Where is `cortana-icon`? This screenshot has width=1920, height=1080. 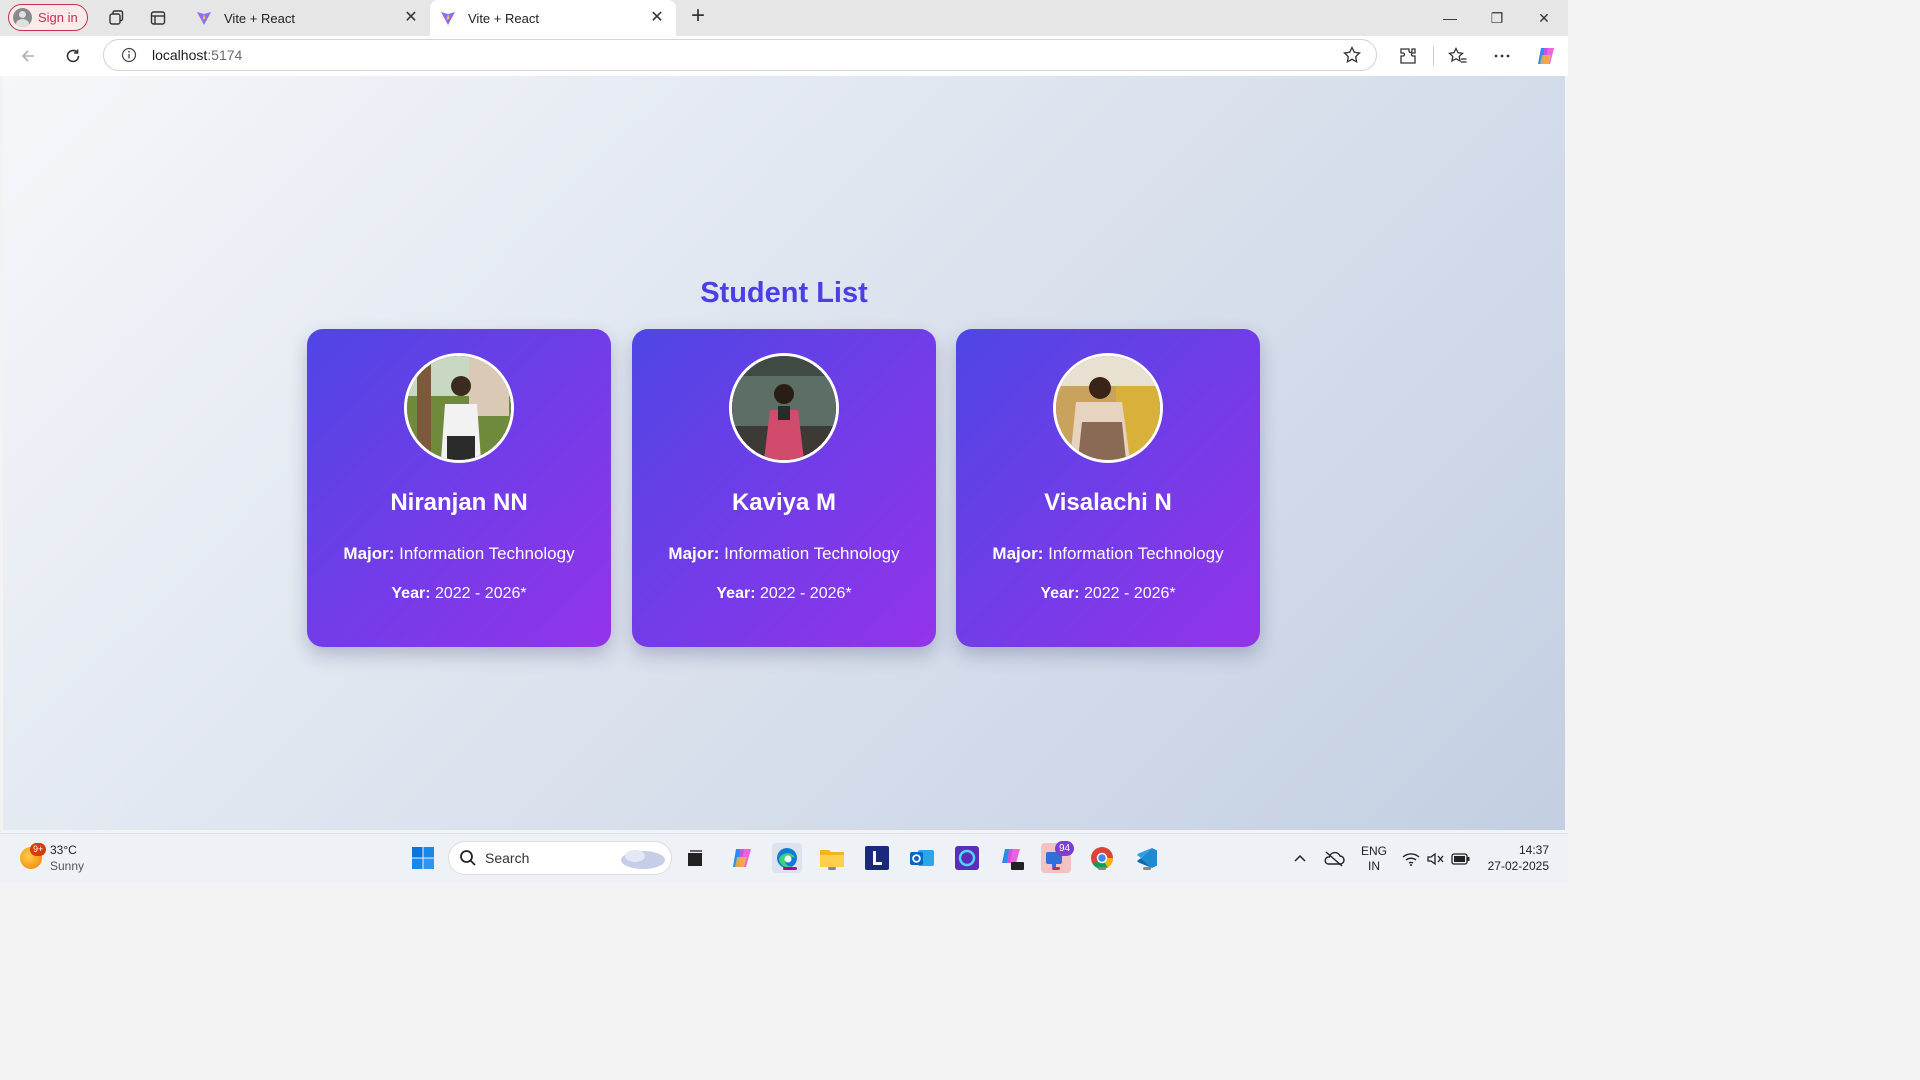
cortana-icon is located at coordinates (967, 858).